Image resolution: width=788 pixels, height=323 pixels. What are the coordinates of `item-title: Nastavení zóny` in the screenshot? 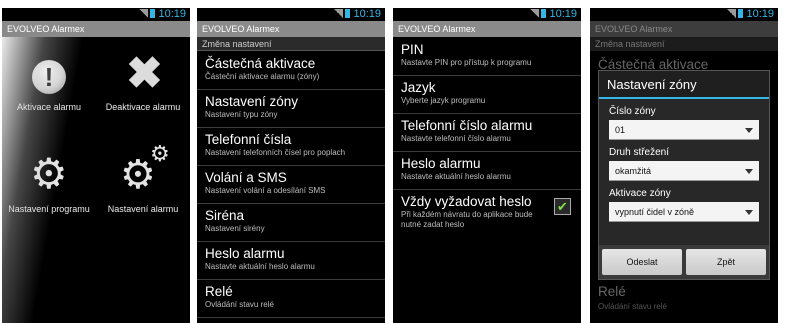 It's located at (252, 101).